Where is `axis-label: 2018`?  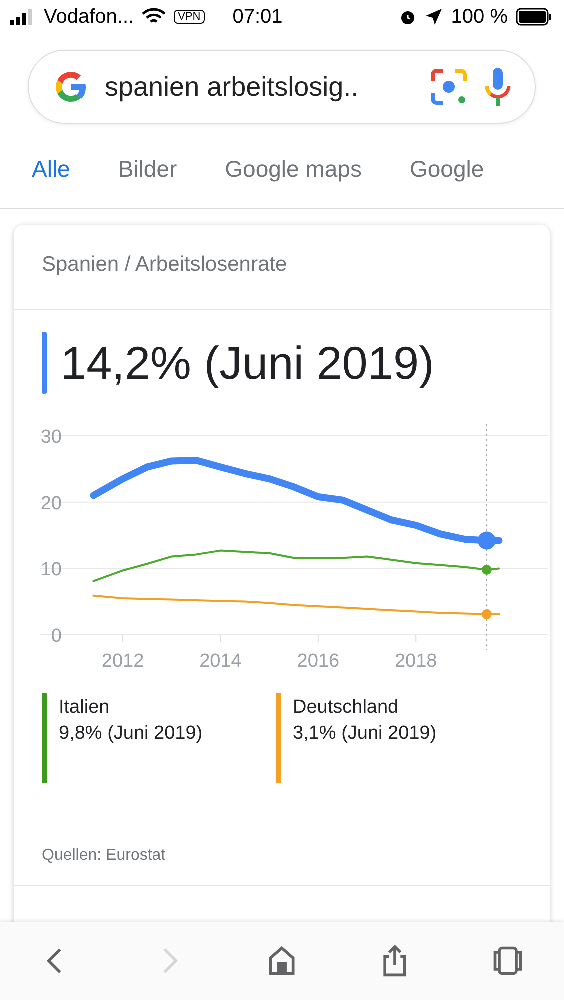 axis-label: 2018 is located at coordinates (416, 661).